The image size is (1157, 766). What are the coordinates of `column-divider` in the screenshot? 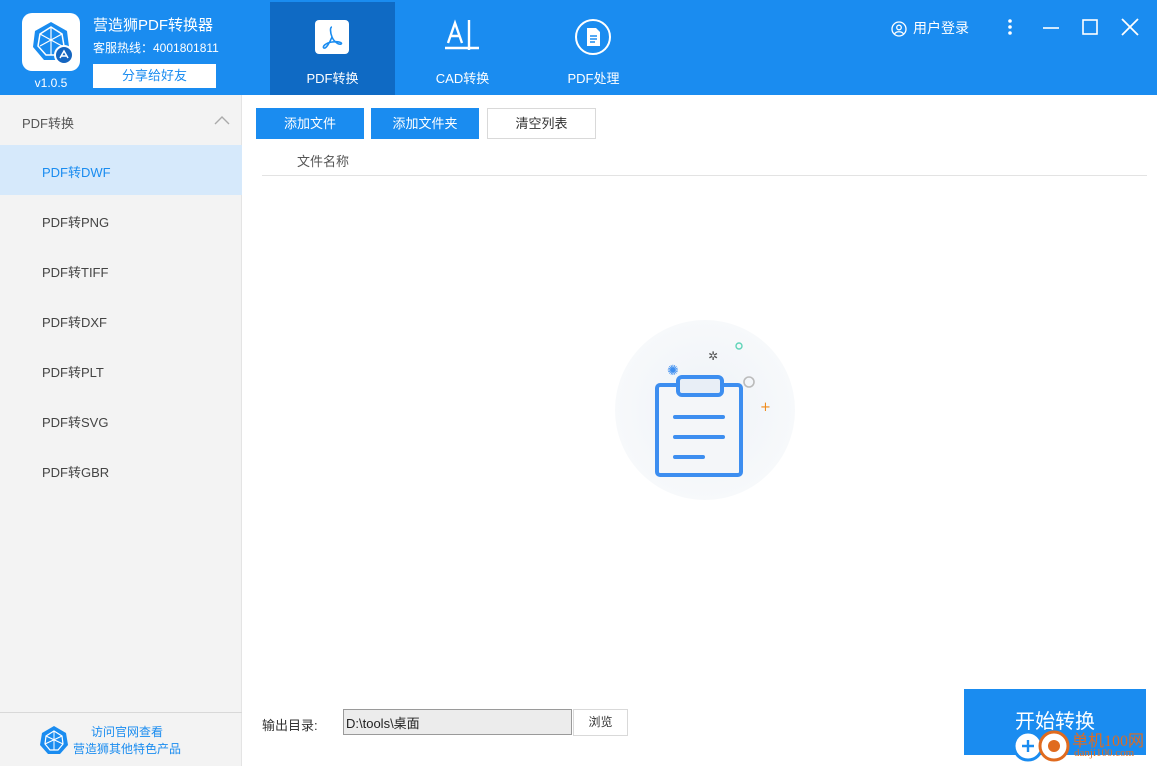 It's located at (704, 175).